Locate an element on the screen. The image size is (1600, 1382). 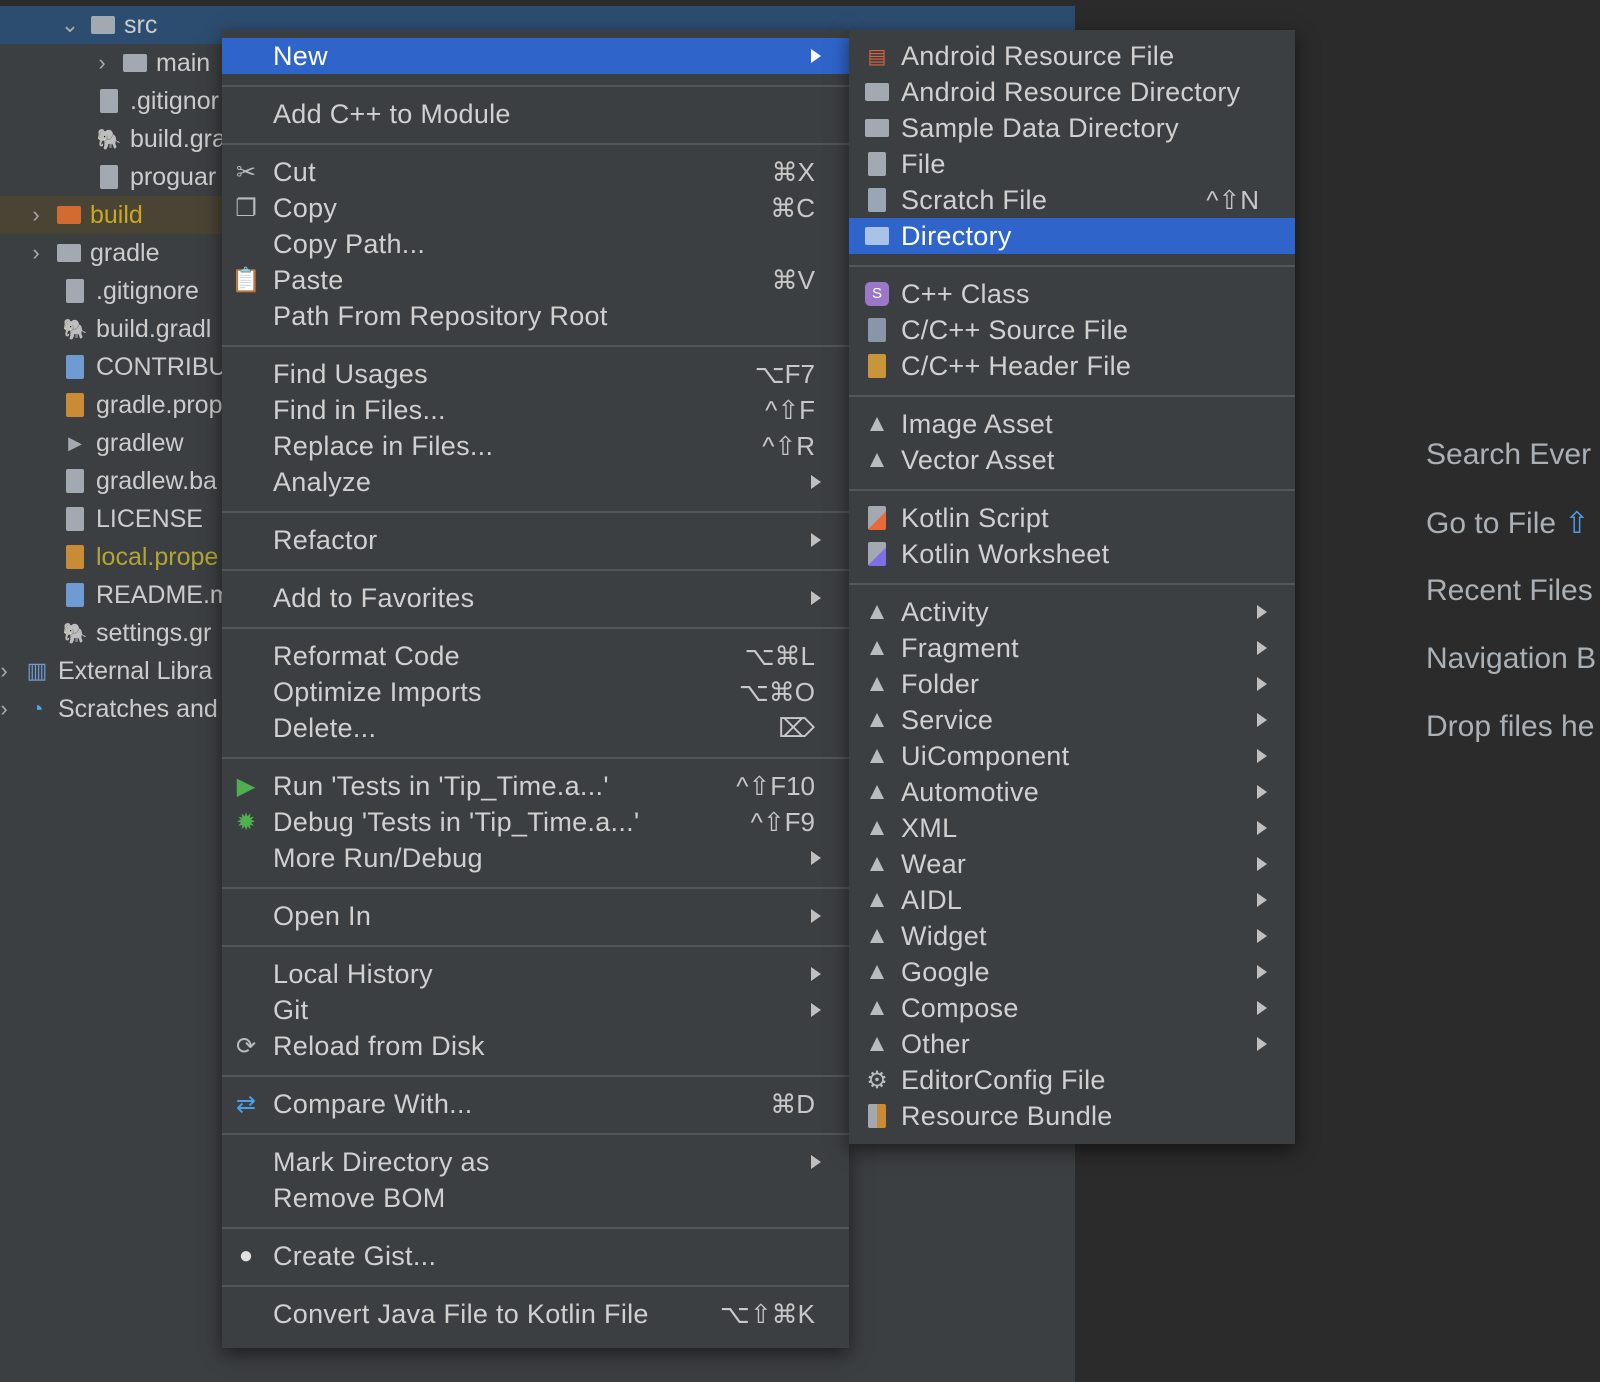
submenu-item-android-resource-directory: Android Resource Directory is located at coordinates (1072, 92).